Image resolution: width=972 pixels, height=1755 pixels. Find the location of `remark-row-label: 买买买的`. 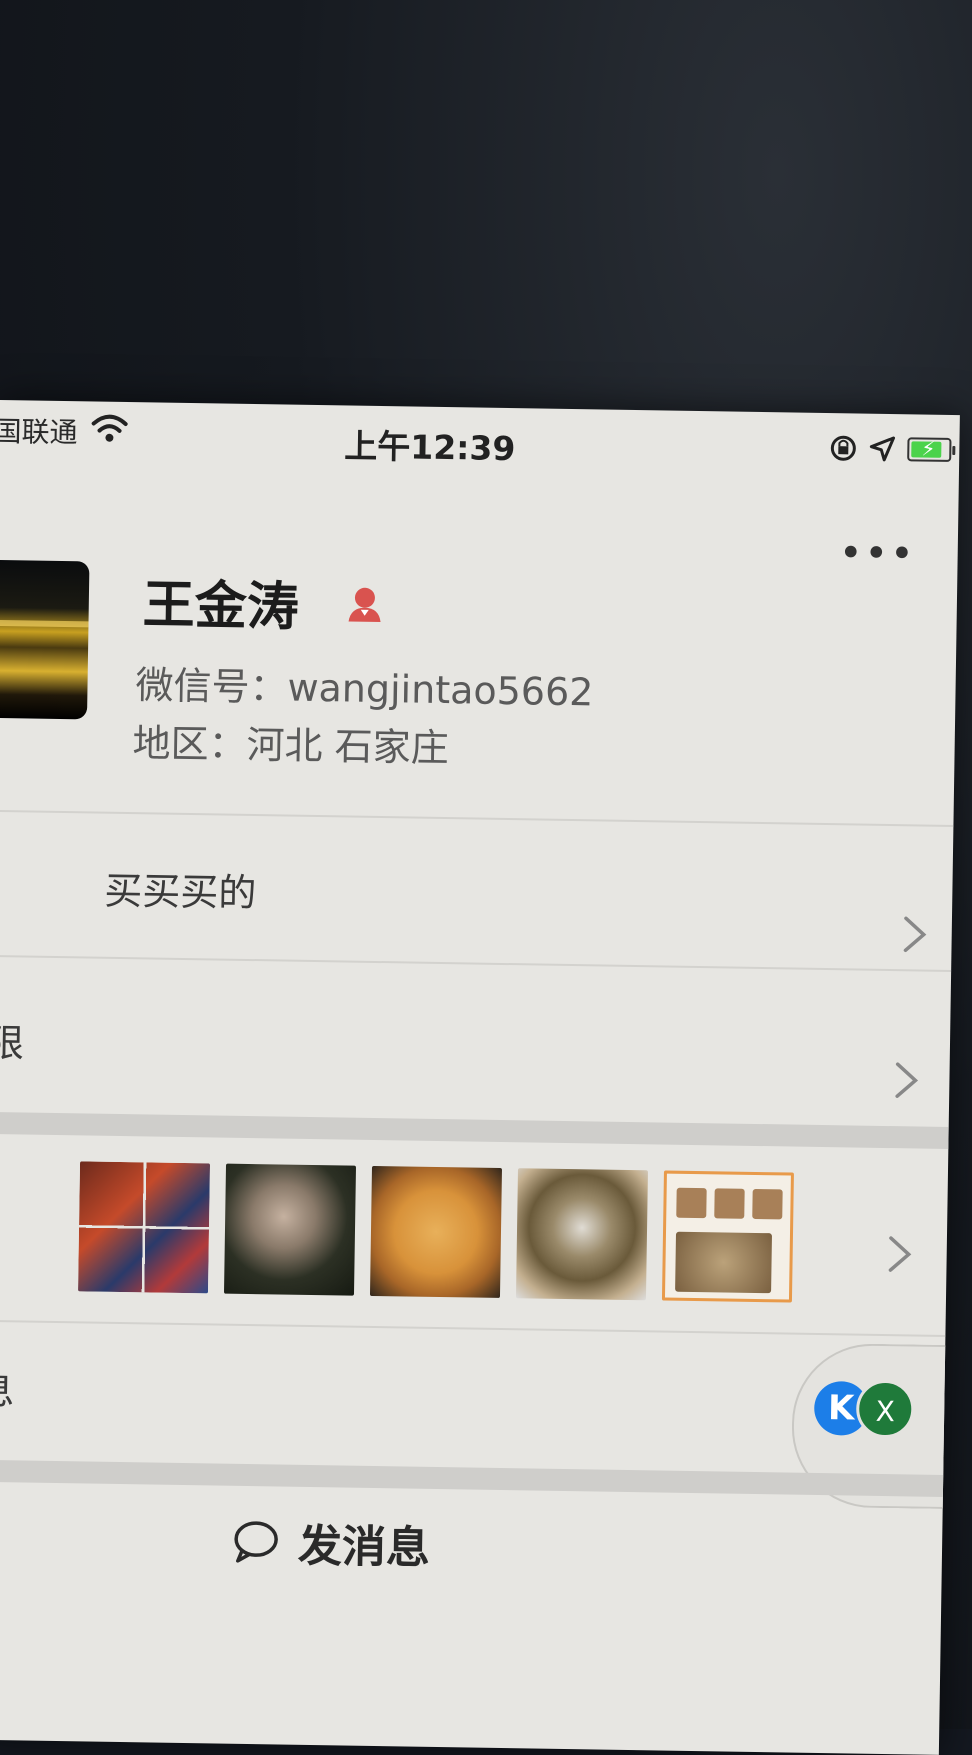

remark-row-label: 买买买的 is located at coordinates (180, 888).